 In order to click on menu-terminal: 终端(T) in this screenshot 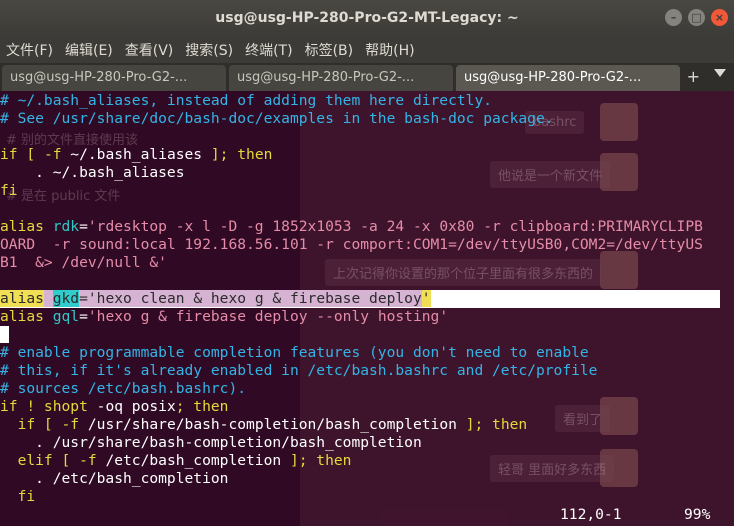, I will do `click(268, 50)`.